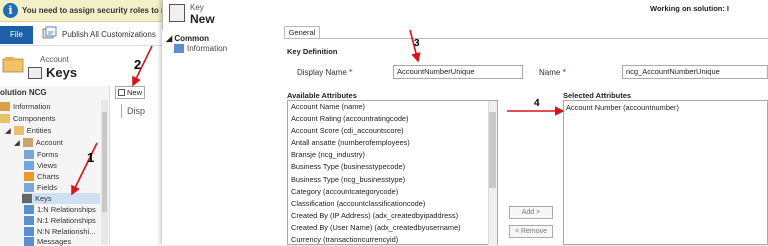 This screenshot has width=768, height=246. Describe the element at coordinates (177, 13) in the screenshot. I see `key-icon` at that location.